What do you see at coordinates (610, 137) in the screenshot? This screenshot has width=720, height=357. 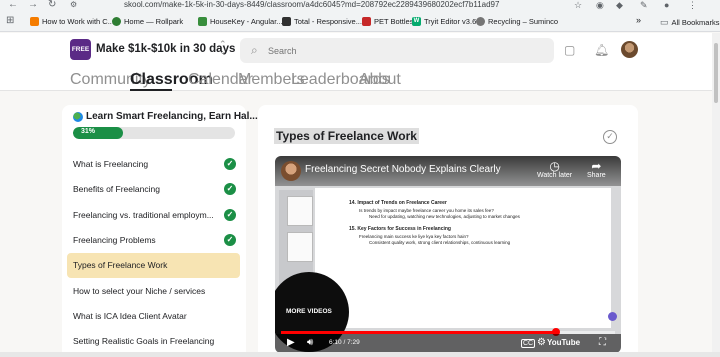 I see `mark-complete-check-icon: ✓` at bounding box center [610, 137].